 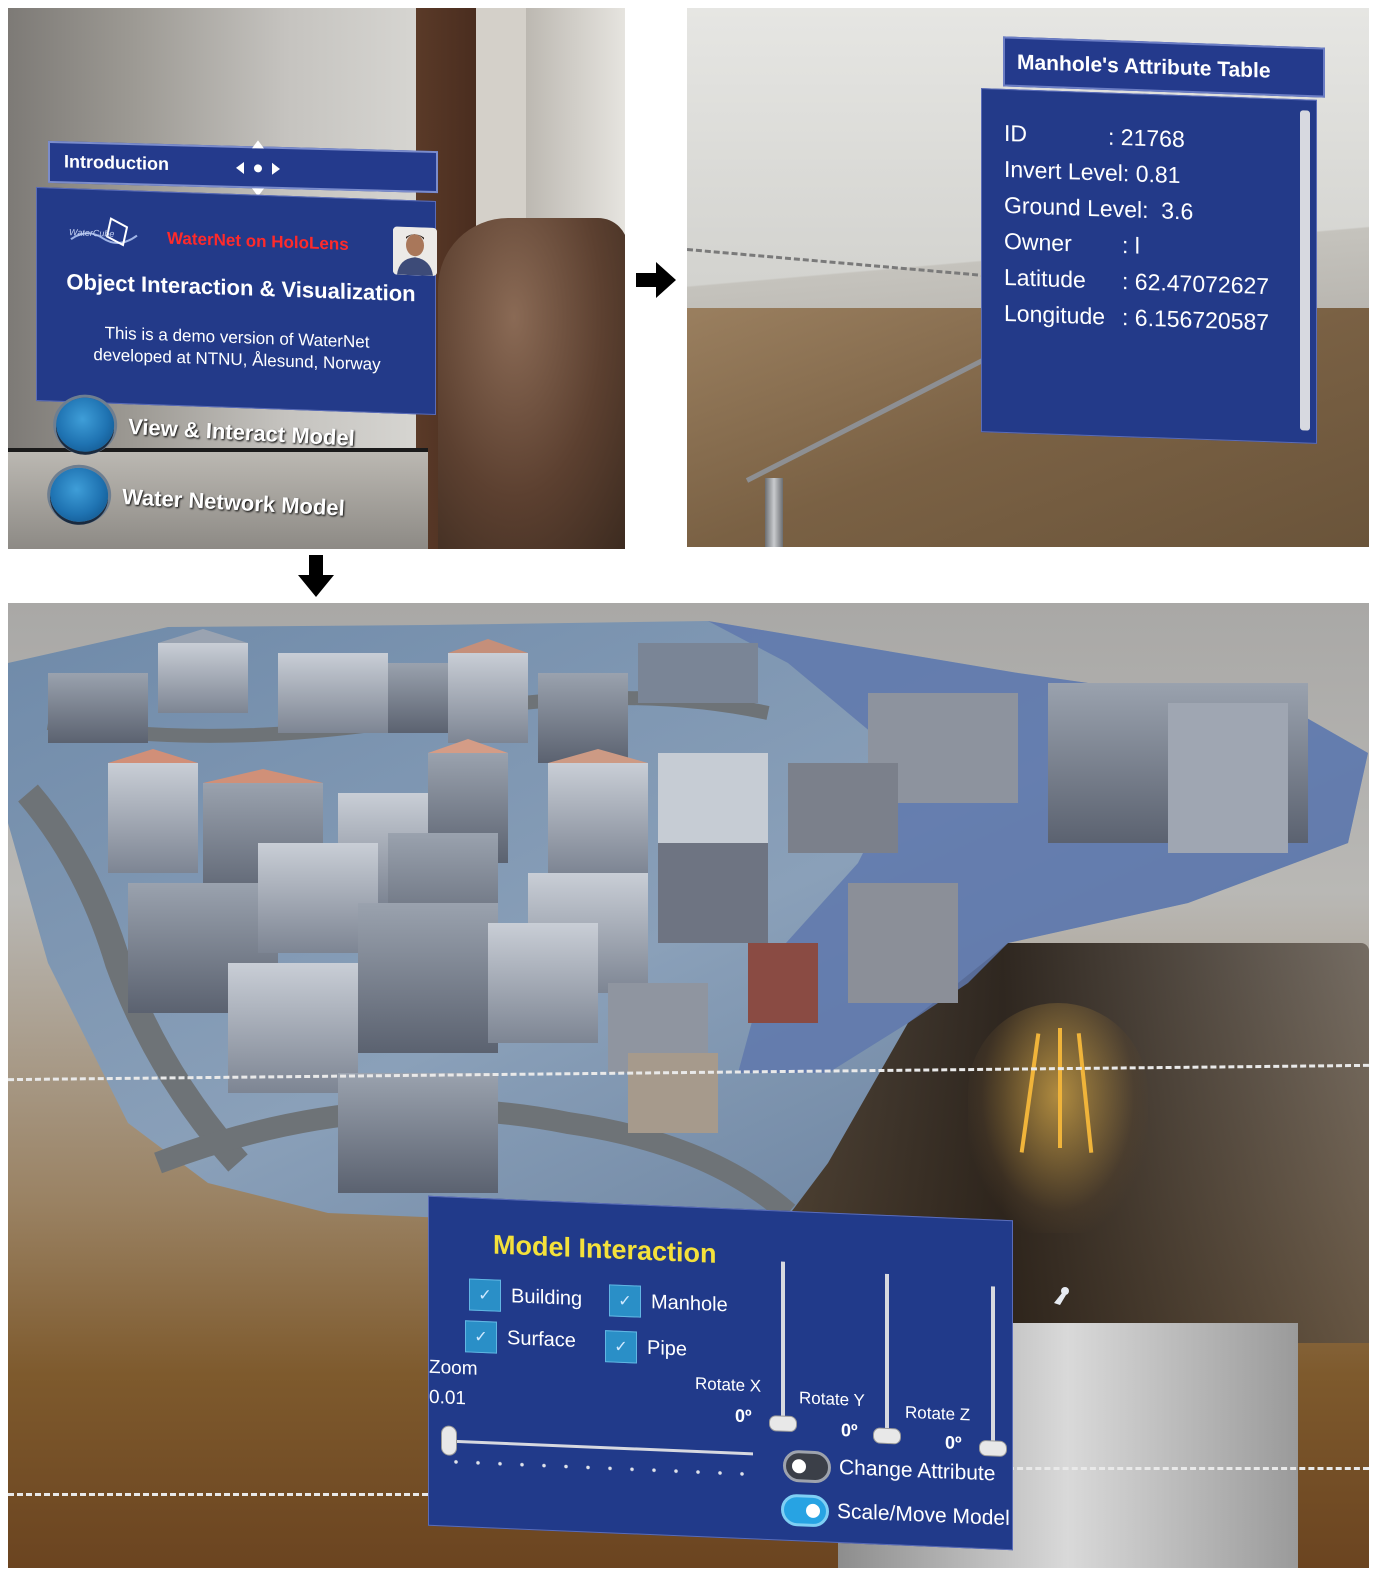 I want to click on zoom-value: 0.01, so click(x=447, y=1398).